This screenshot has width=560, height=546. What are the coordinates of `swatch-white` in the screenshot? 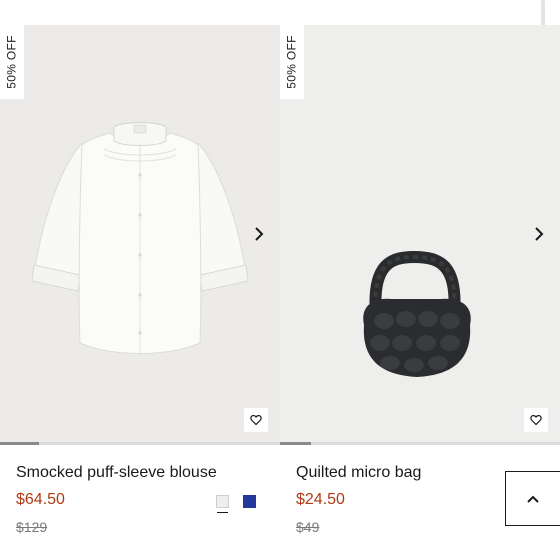 It's located at (222, 504).